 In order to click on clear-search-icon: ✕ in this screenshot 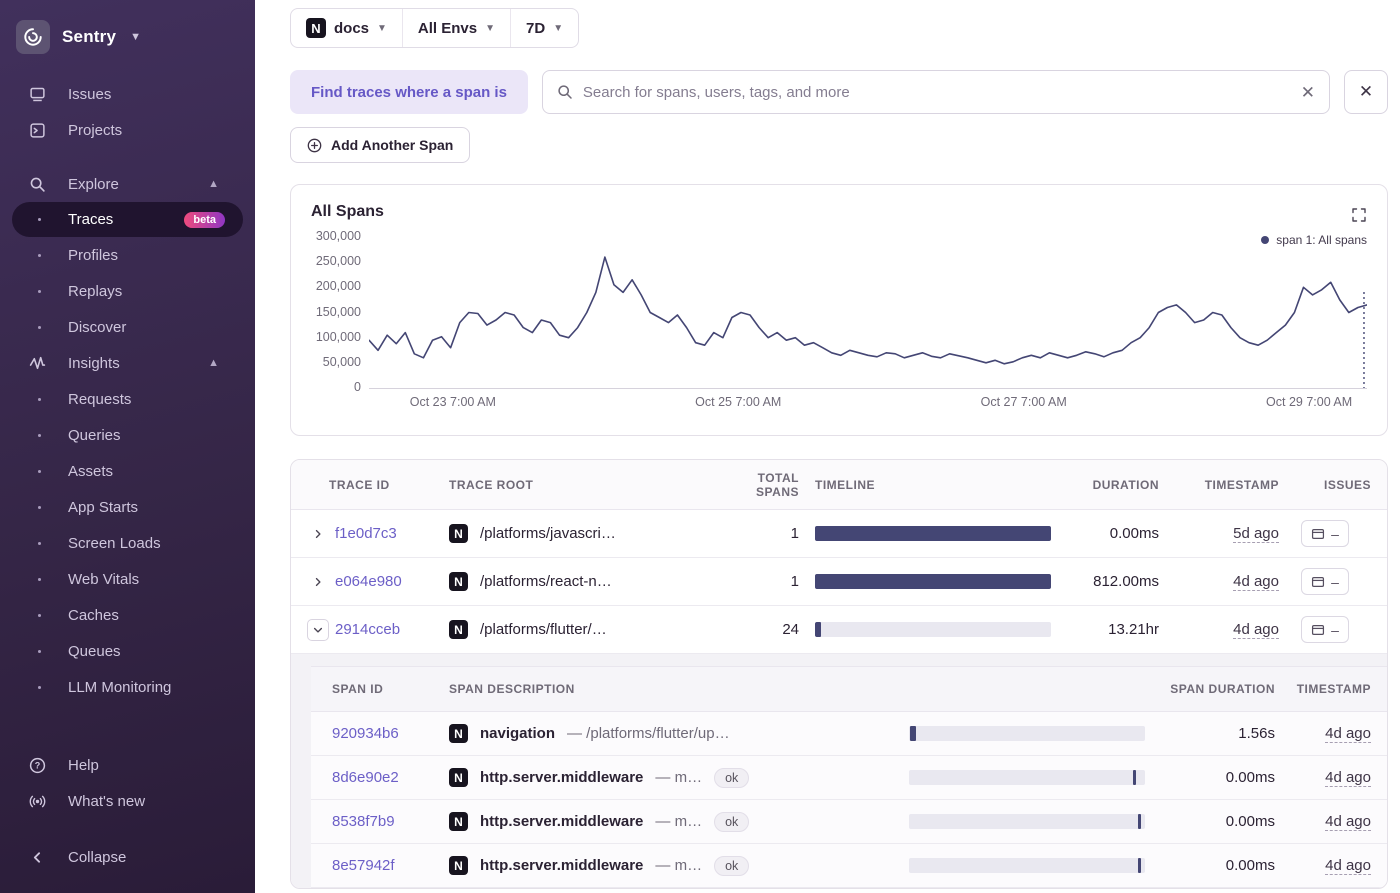, I will do `click(1308, 92)`.